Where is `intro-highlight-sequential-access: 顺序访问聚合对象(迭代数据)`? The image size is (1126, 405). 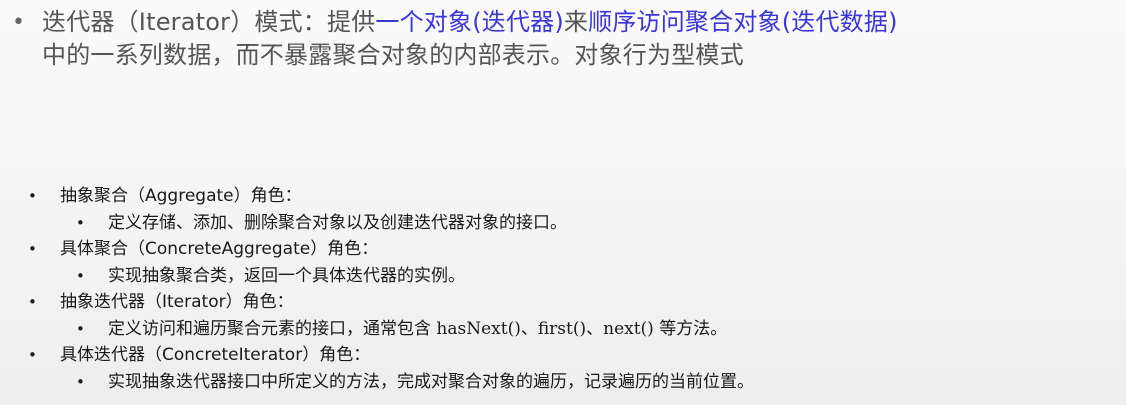
intro-highlight-sequential-access: 顺序访问聚合对象(迭代数据) is located at coordinates (743, 22).